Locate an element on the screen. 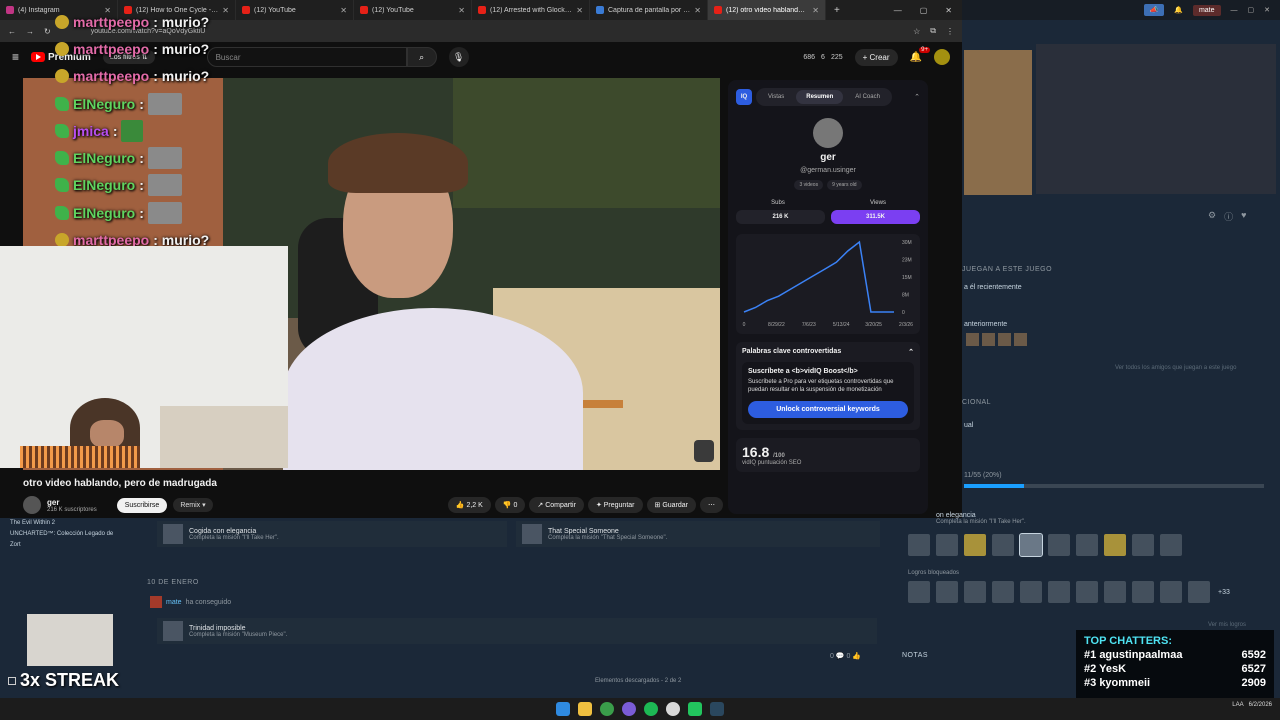 The height and width of the screenshot is (720, 1280). subs-toggle: 216 K is located at coordinates (780, 217).